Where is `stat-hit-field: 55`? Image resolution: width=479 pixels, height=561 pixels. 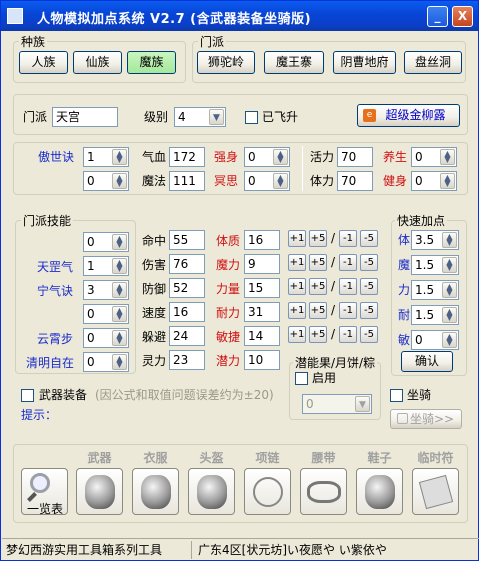 stat-hit-field: 55 is located at coordinates (187, 240).